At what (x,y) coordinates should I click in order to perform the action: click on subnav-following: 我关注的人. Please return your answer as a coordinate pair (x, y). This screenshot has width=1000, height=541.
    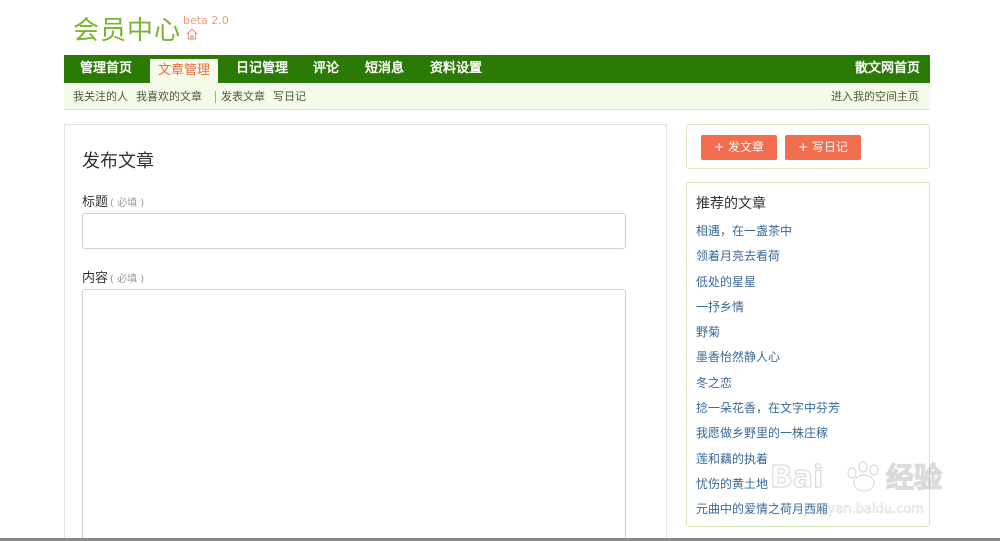
    Looking at the image, I should click on (100, 96).